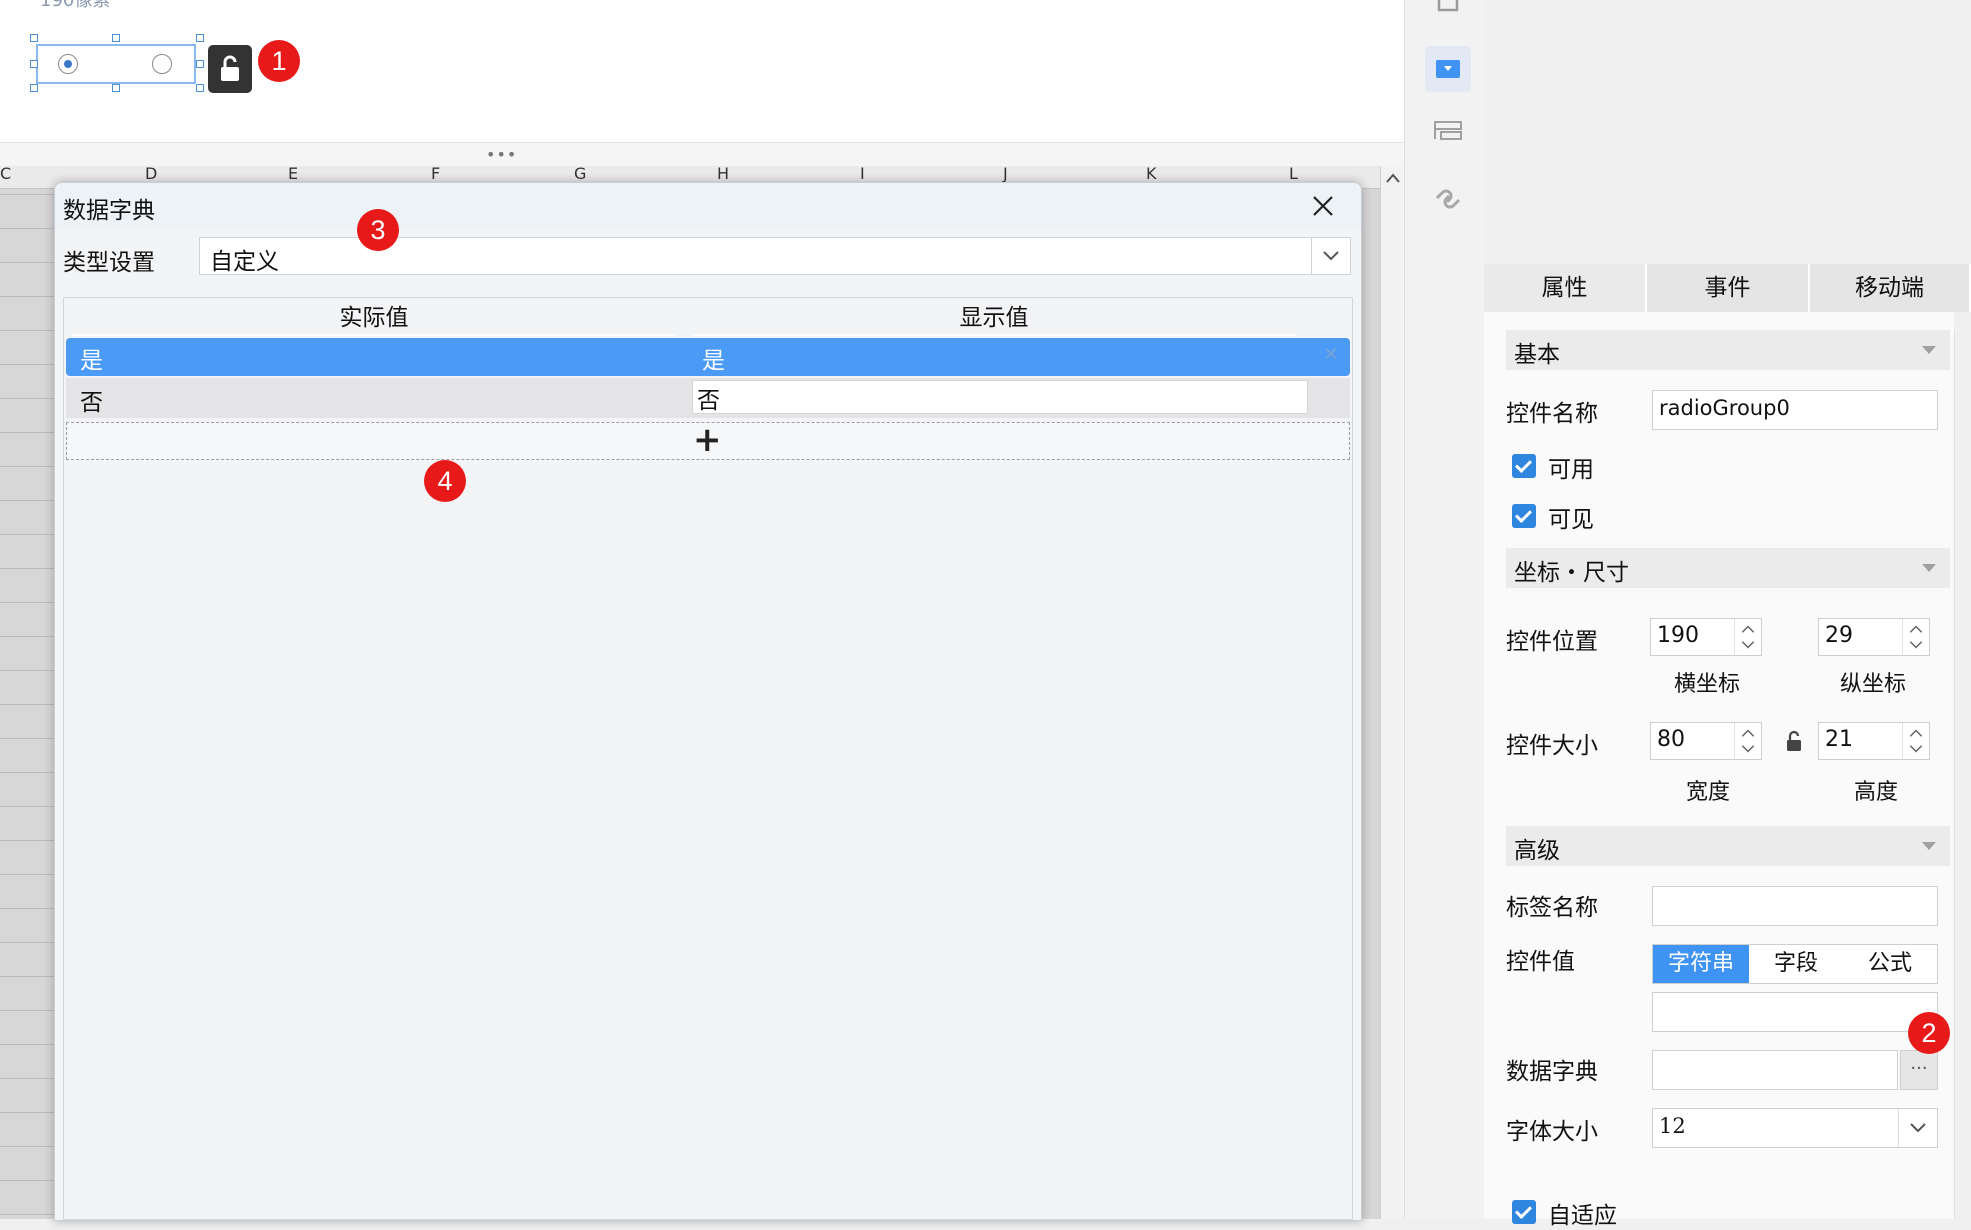  What do you see at coordinates (75, 5) in the screenshot?
I see `ruler-hint: 190像素` at bounding box center [75, 5].